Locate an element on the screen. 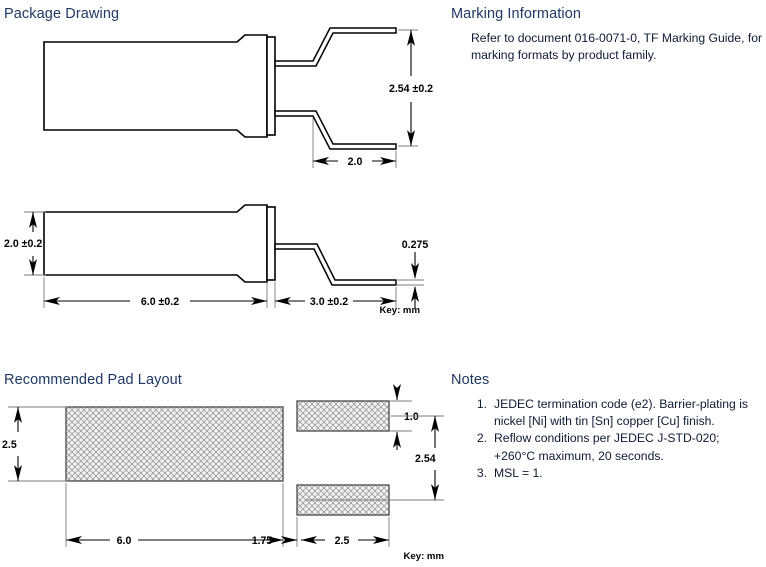  package-endcap-side is located at coordinates (271, 243).